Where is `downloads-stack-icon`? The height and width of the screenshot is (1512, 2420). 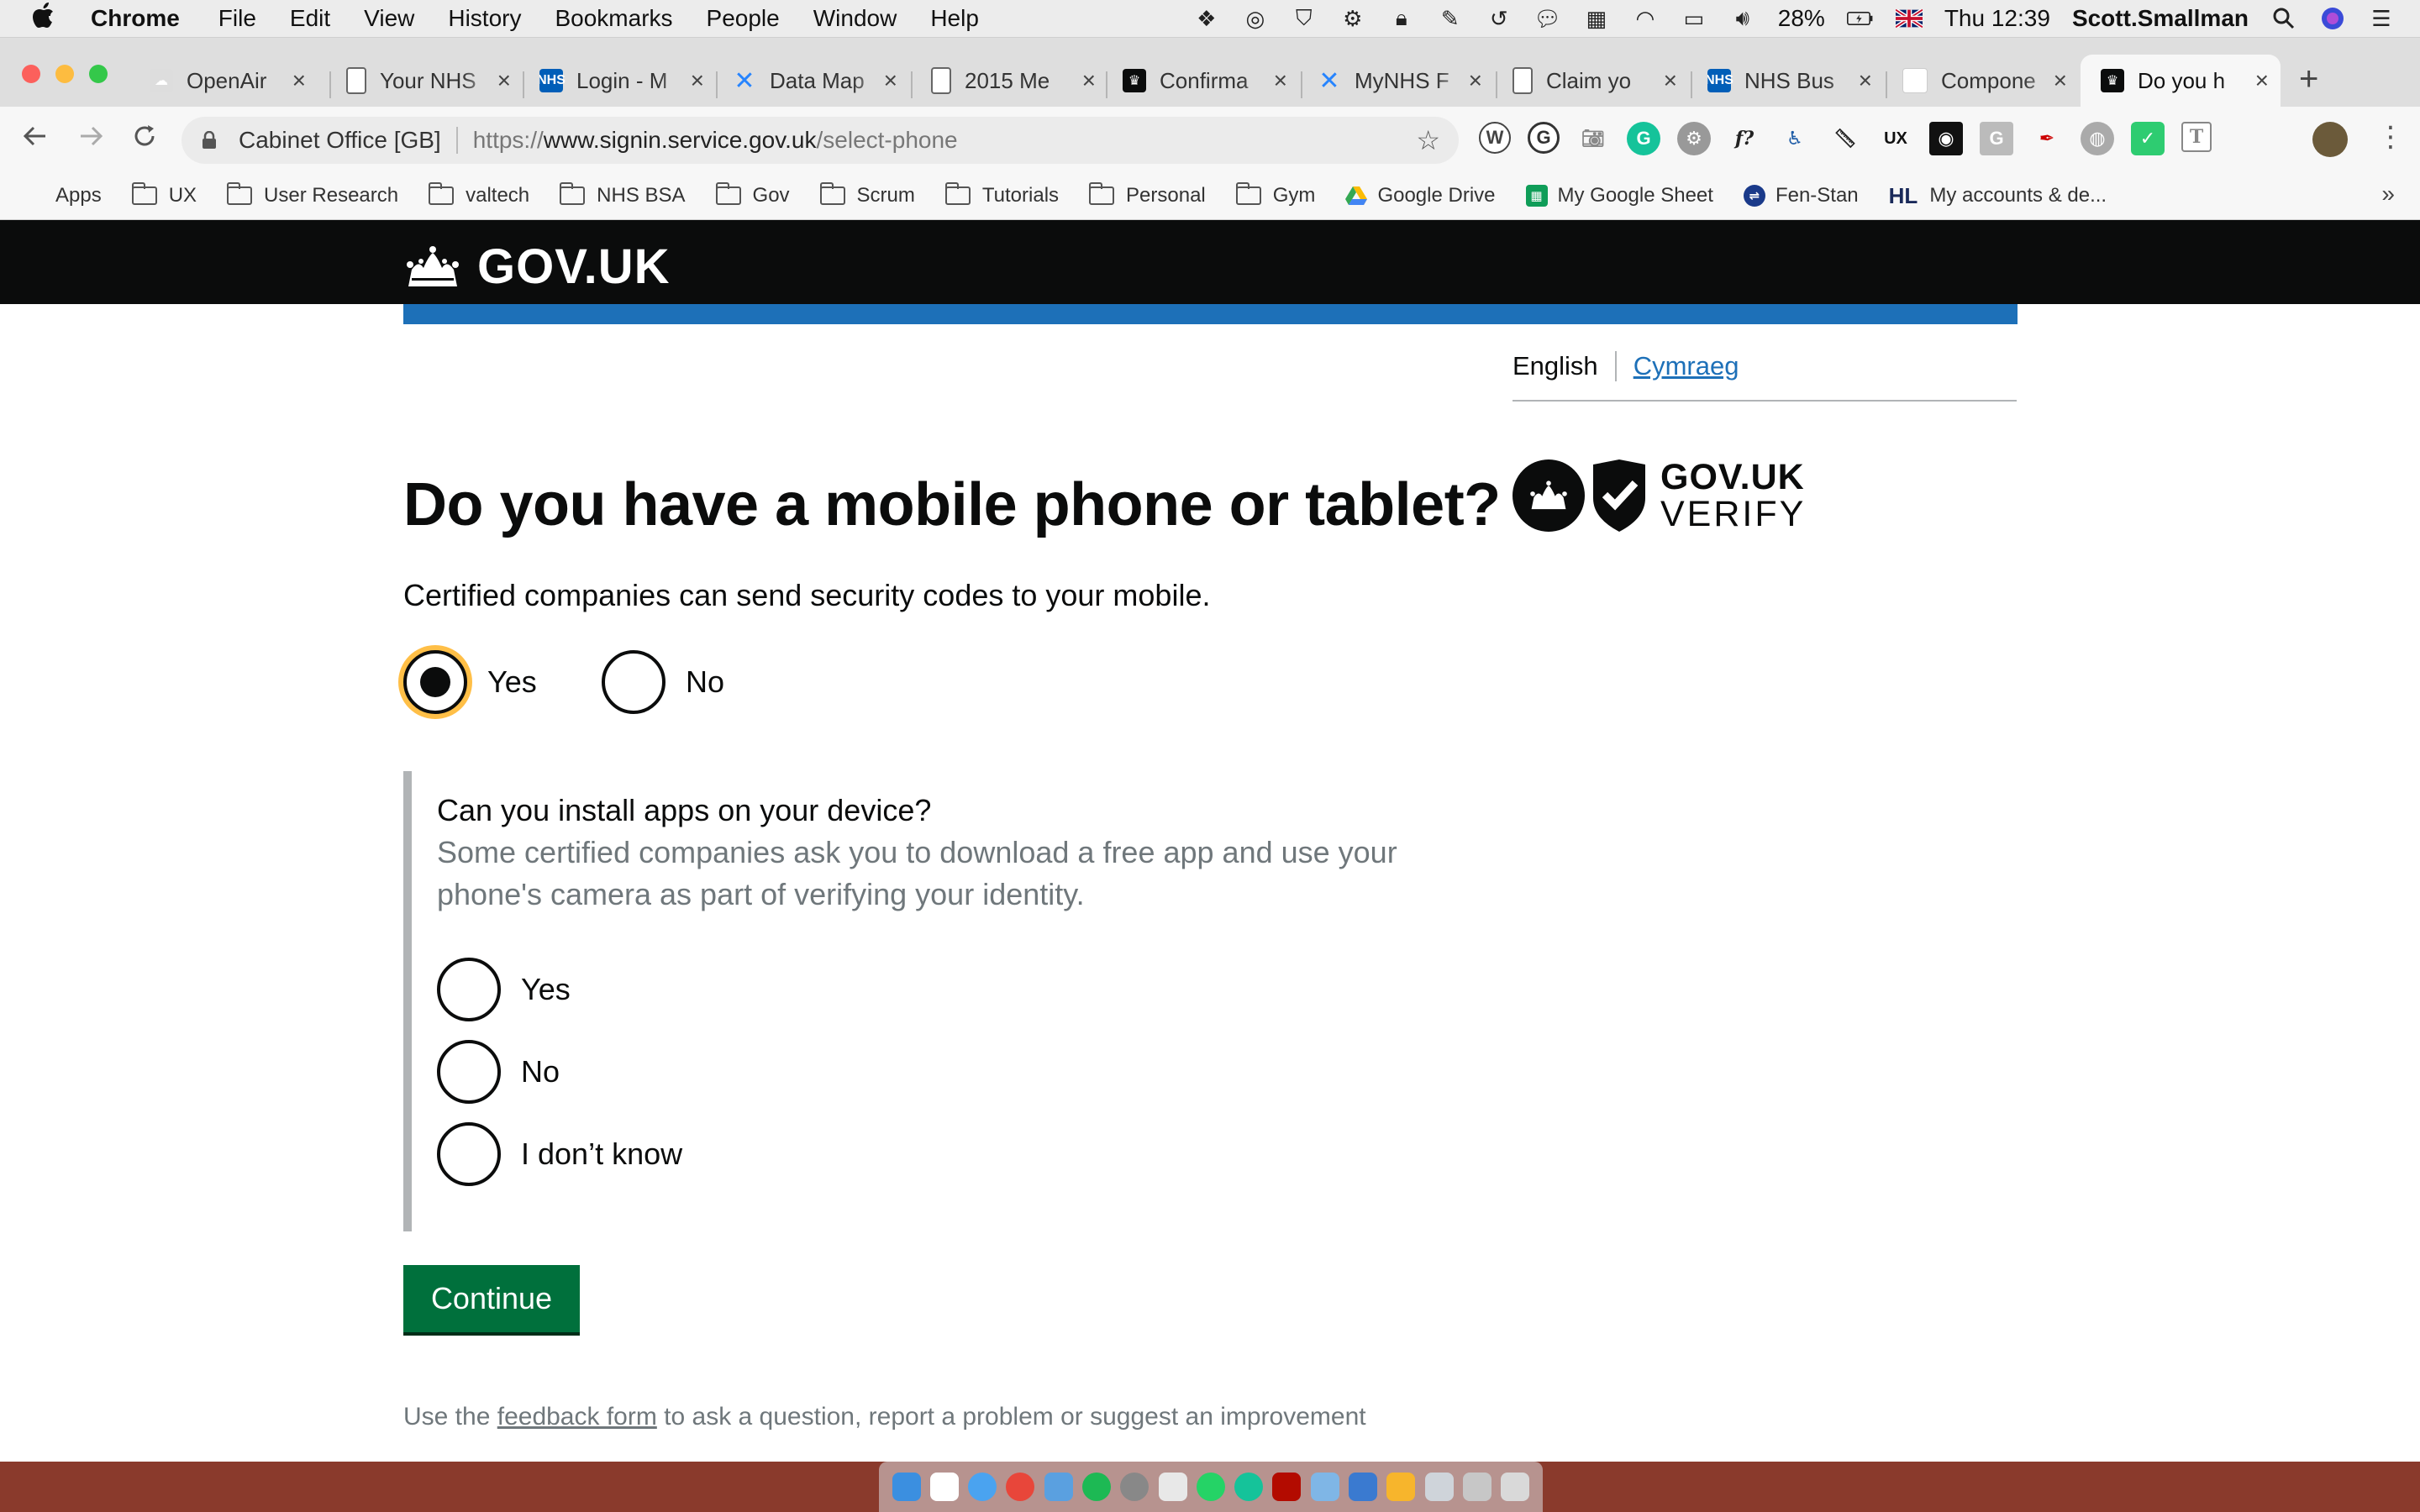 downloads-stack-icon is located at coordinates (1439, 1487).